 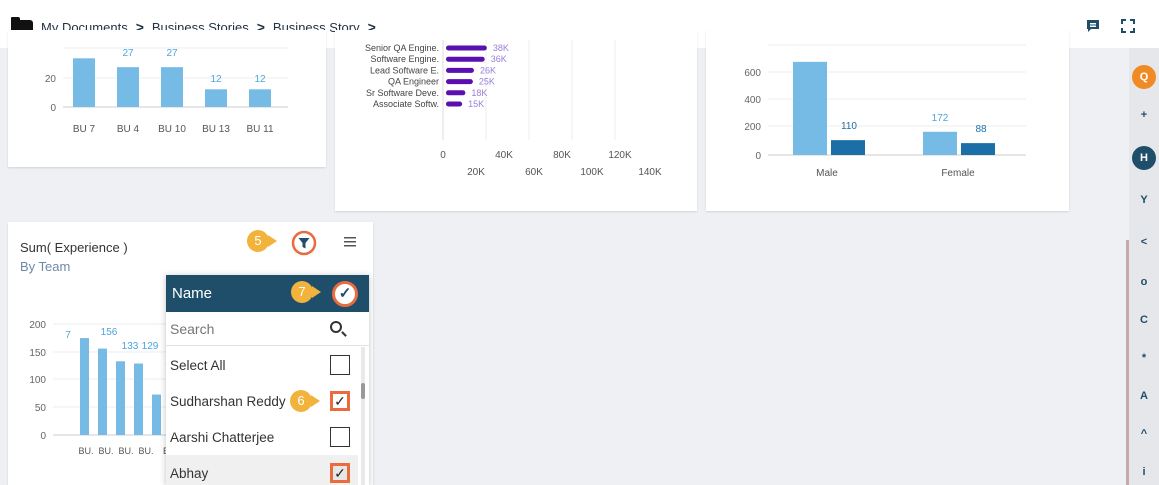 What do you see at coordinates (172, 53) in the screenshot?
I see `data-label: 27` at bounding box center [172, 53].